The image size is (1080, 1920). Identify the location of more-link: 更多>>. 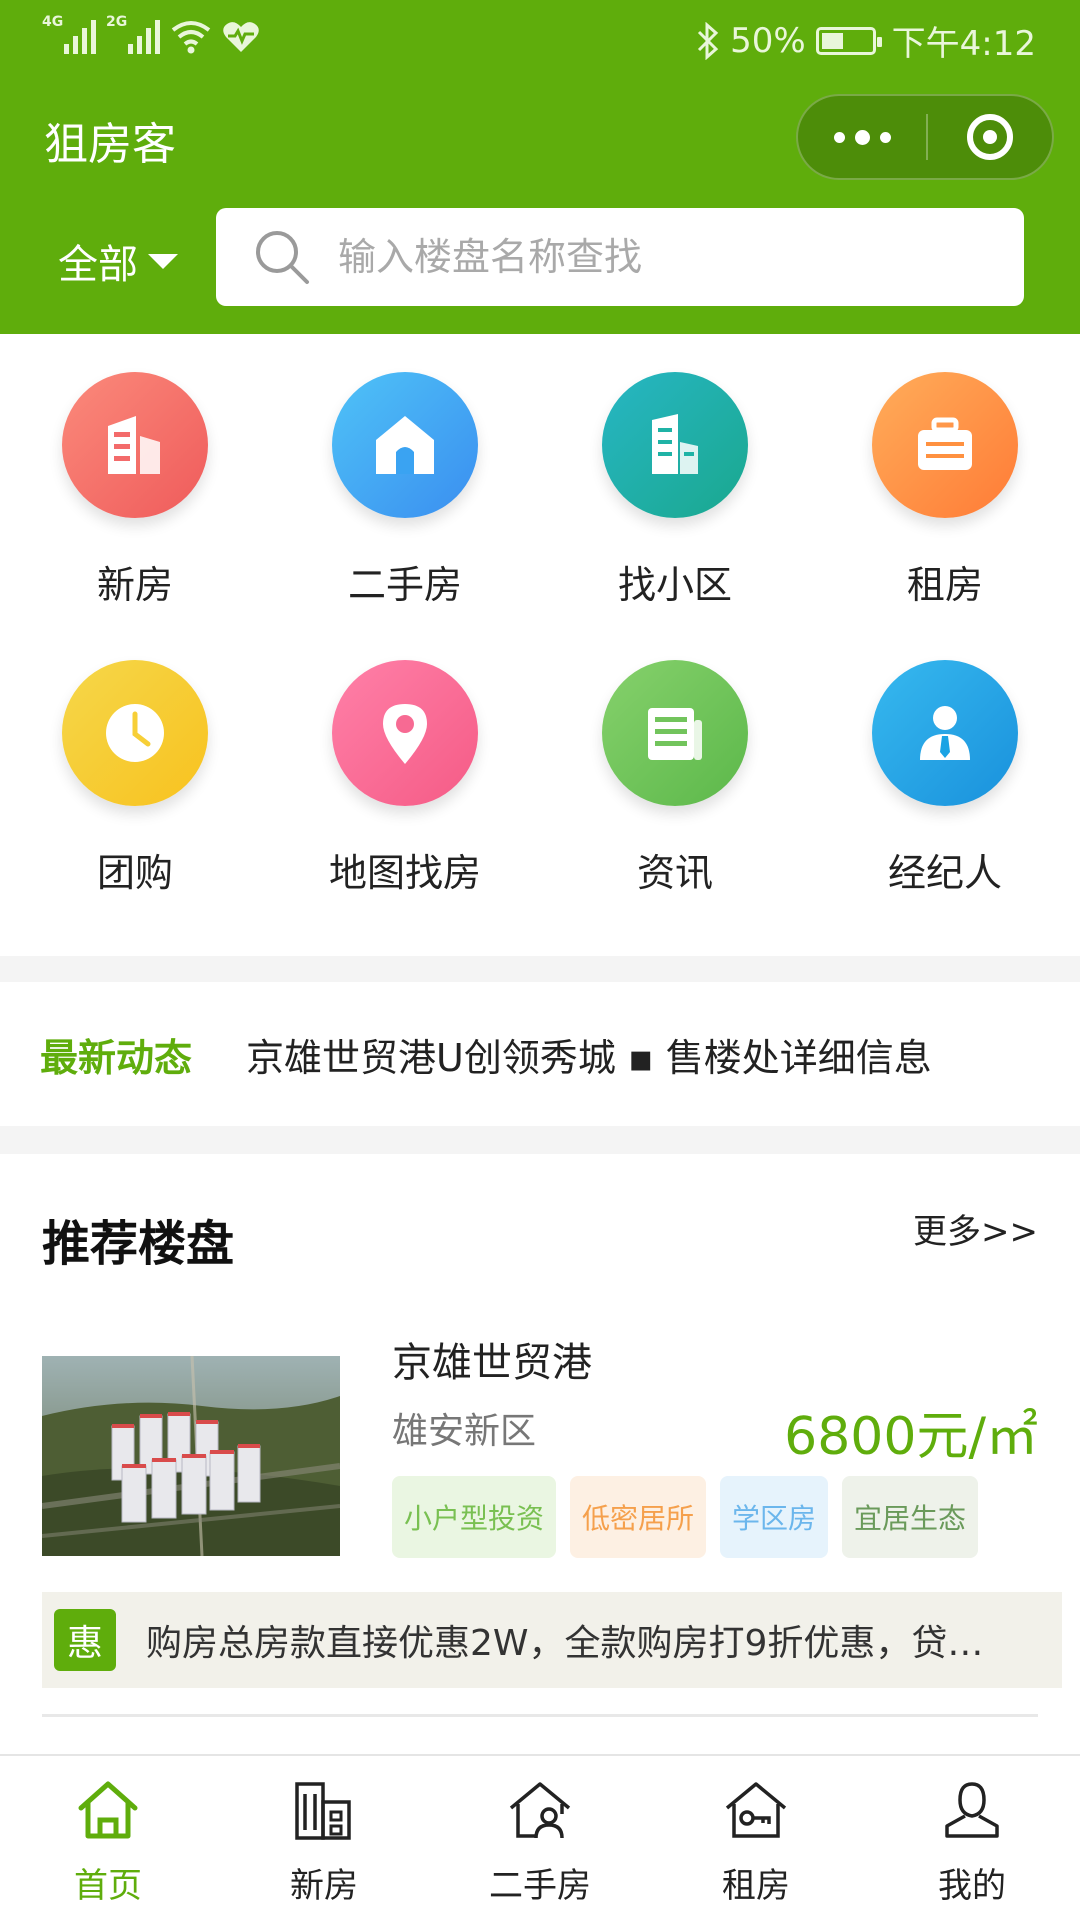
(975, 1228).